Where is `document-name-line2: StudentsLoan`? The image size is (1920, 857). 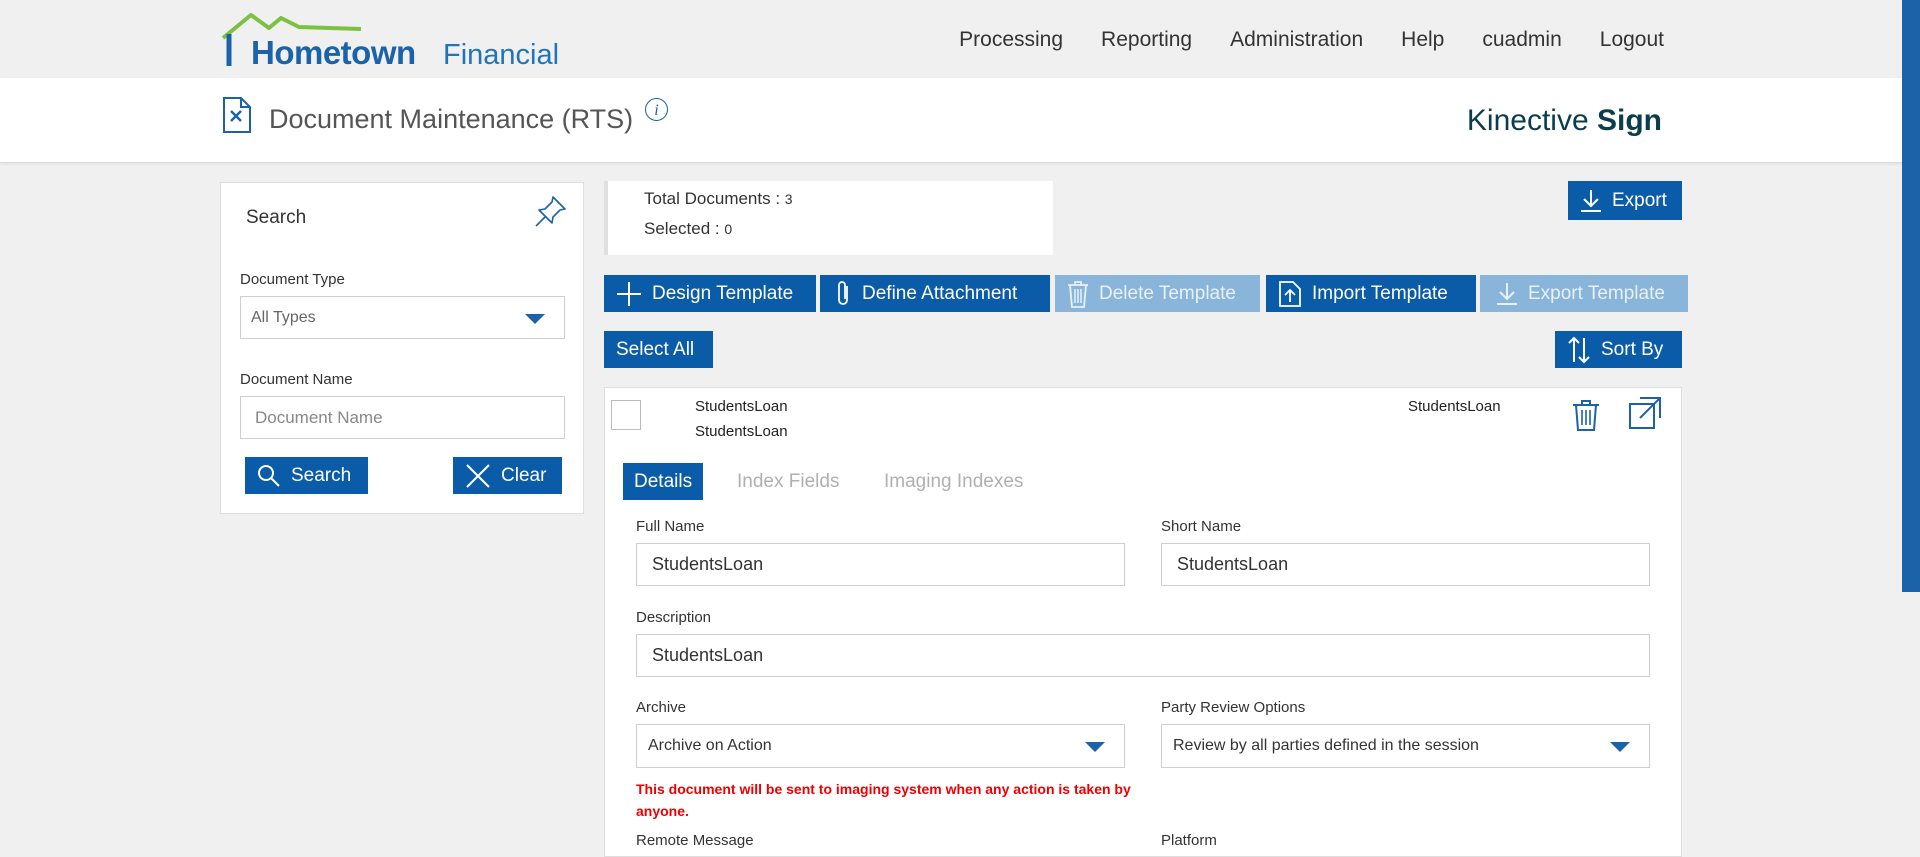
document-name-line2: StudentsLoan is located at coordinates (741, 431).